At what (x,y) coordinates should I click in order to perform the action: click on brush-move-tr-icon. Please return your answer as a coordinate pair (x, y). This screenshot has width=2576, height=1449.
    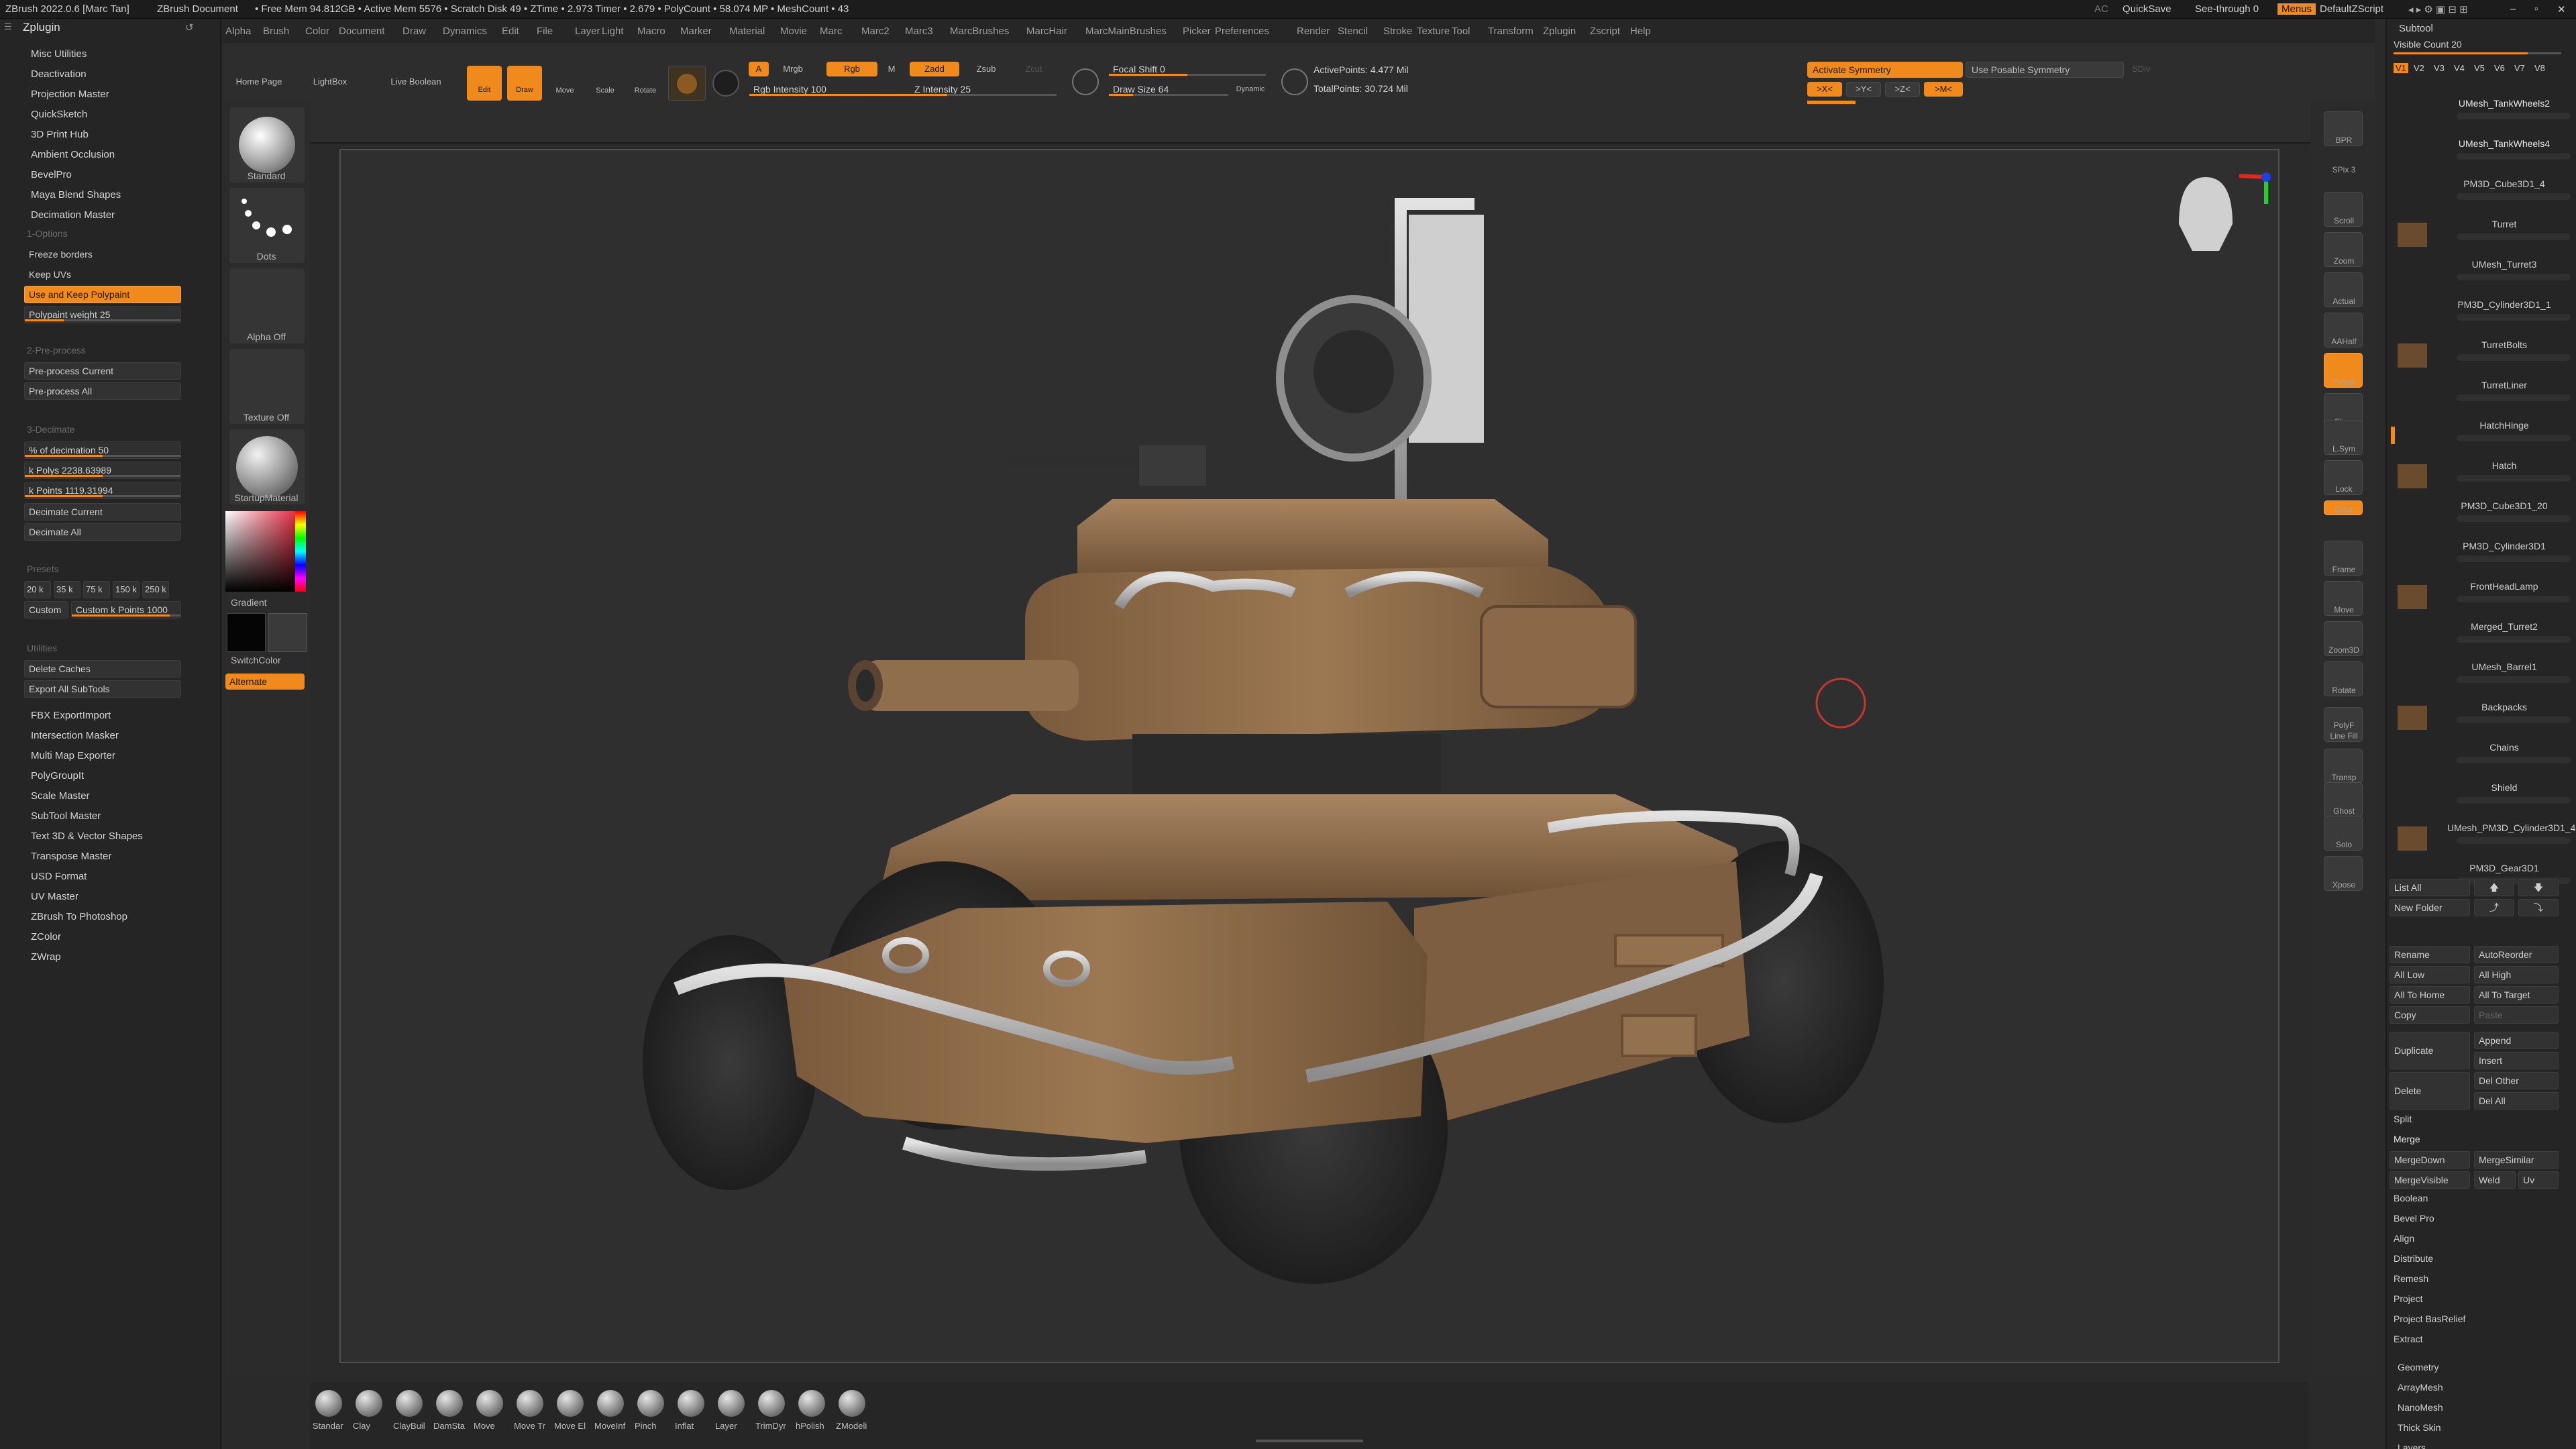
    Looking at the image, I should click on (530, 1403).